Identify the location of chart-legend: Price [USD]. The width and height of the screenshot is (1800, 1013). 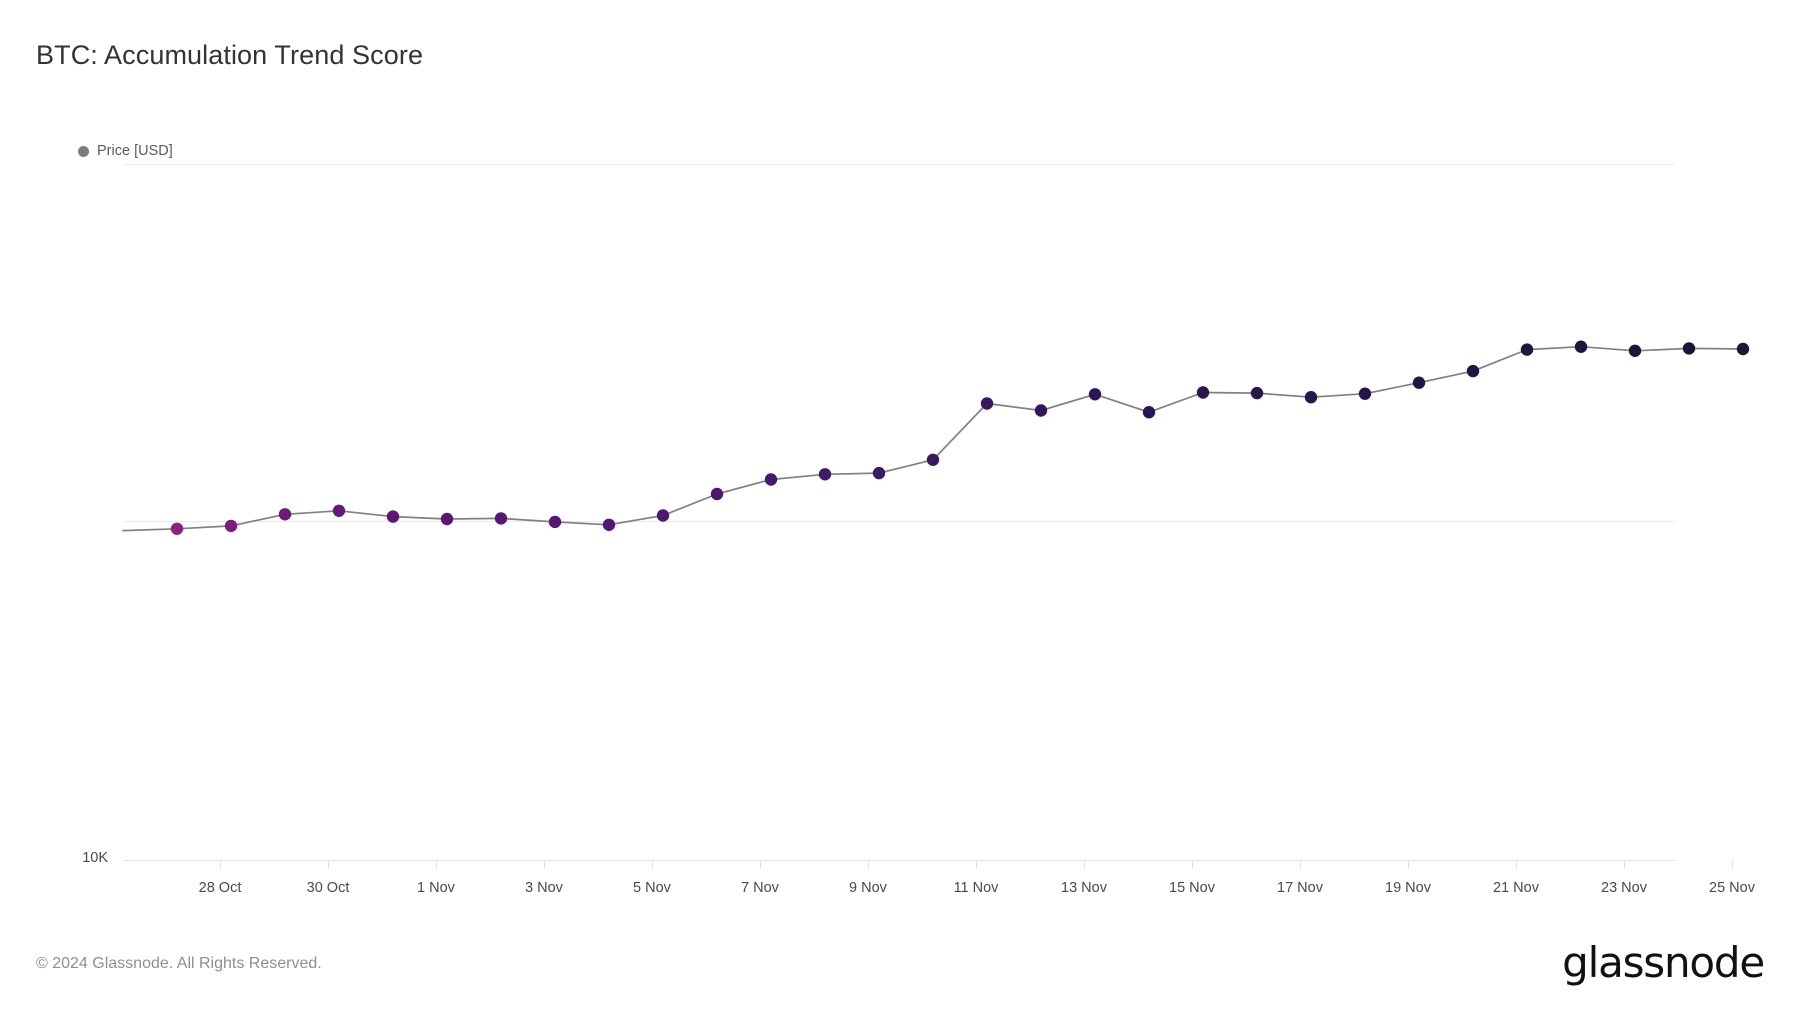
(125, 151).